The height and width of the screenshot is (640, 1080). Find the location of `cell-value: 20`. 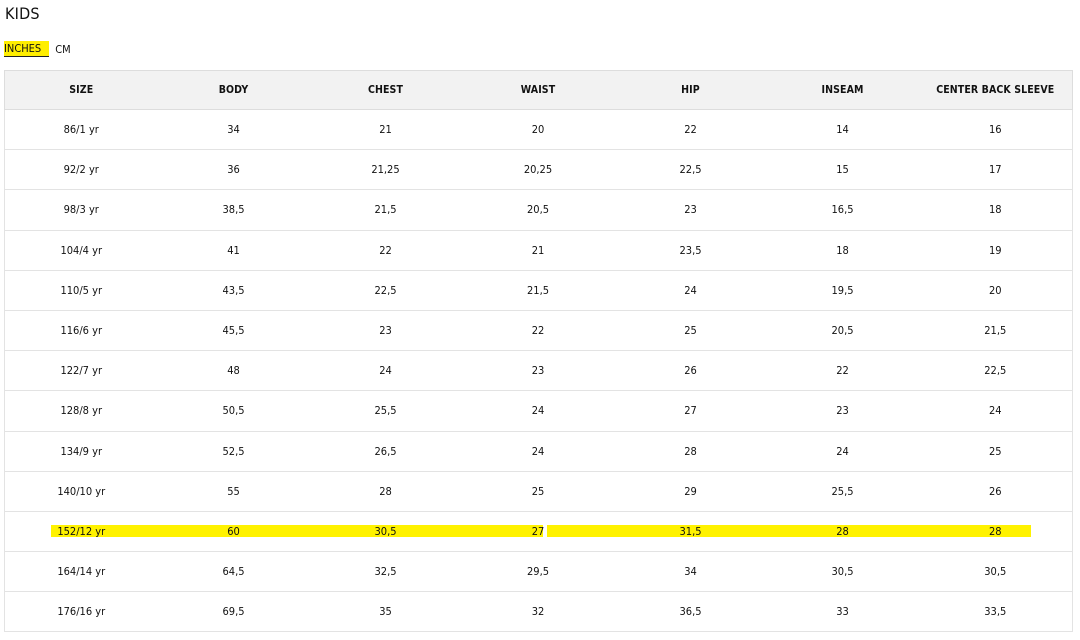

cell-value: 20 is located at coordinates (538, 130).